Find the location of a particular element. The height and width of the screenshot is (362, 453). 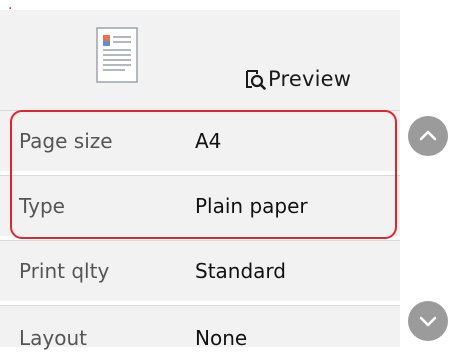

setting-row-page-size: Page size A4 is located at coordinates (200, 140).